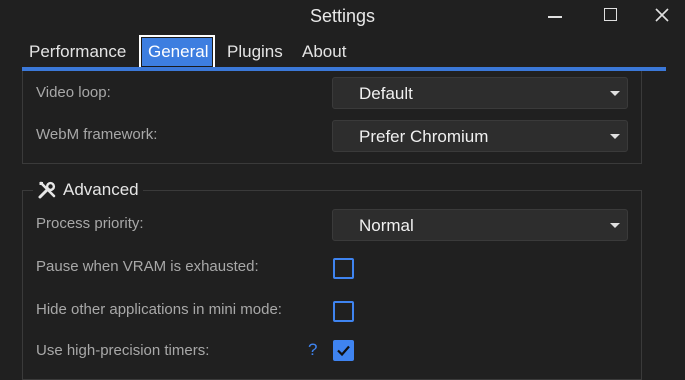 Image resolution: width=685 pixels, height=380 pixels. I want to click on maximize-icon, so click(610, 14).